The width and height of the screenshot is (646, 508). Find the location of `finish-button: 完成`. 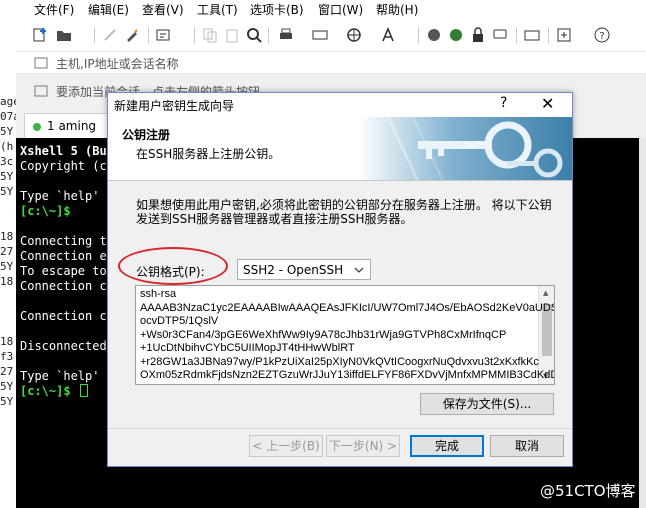

finish-button: 完成 is located at coordinates (447, 446).